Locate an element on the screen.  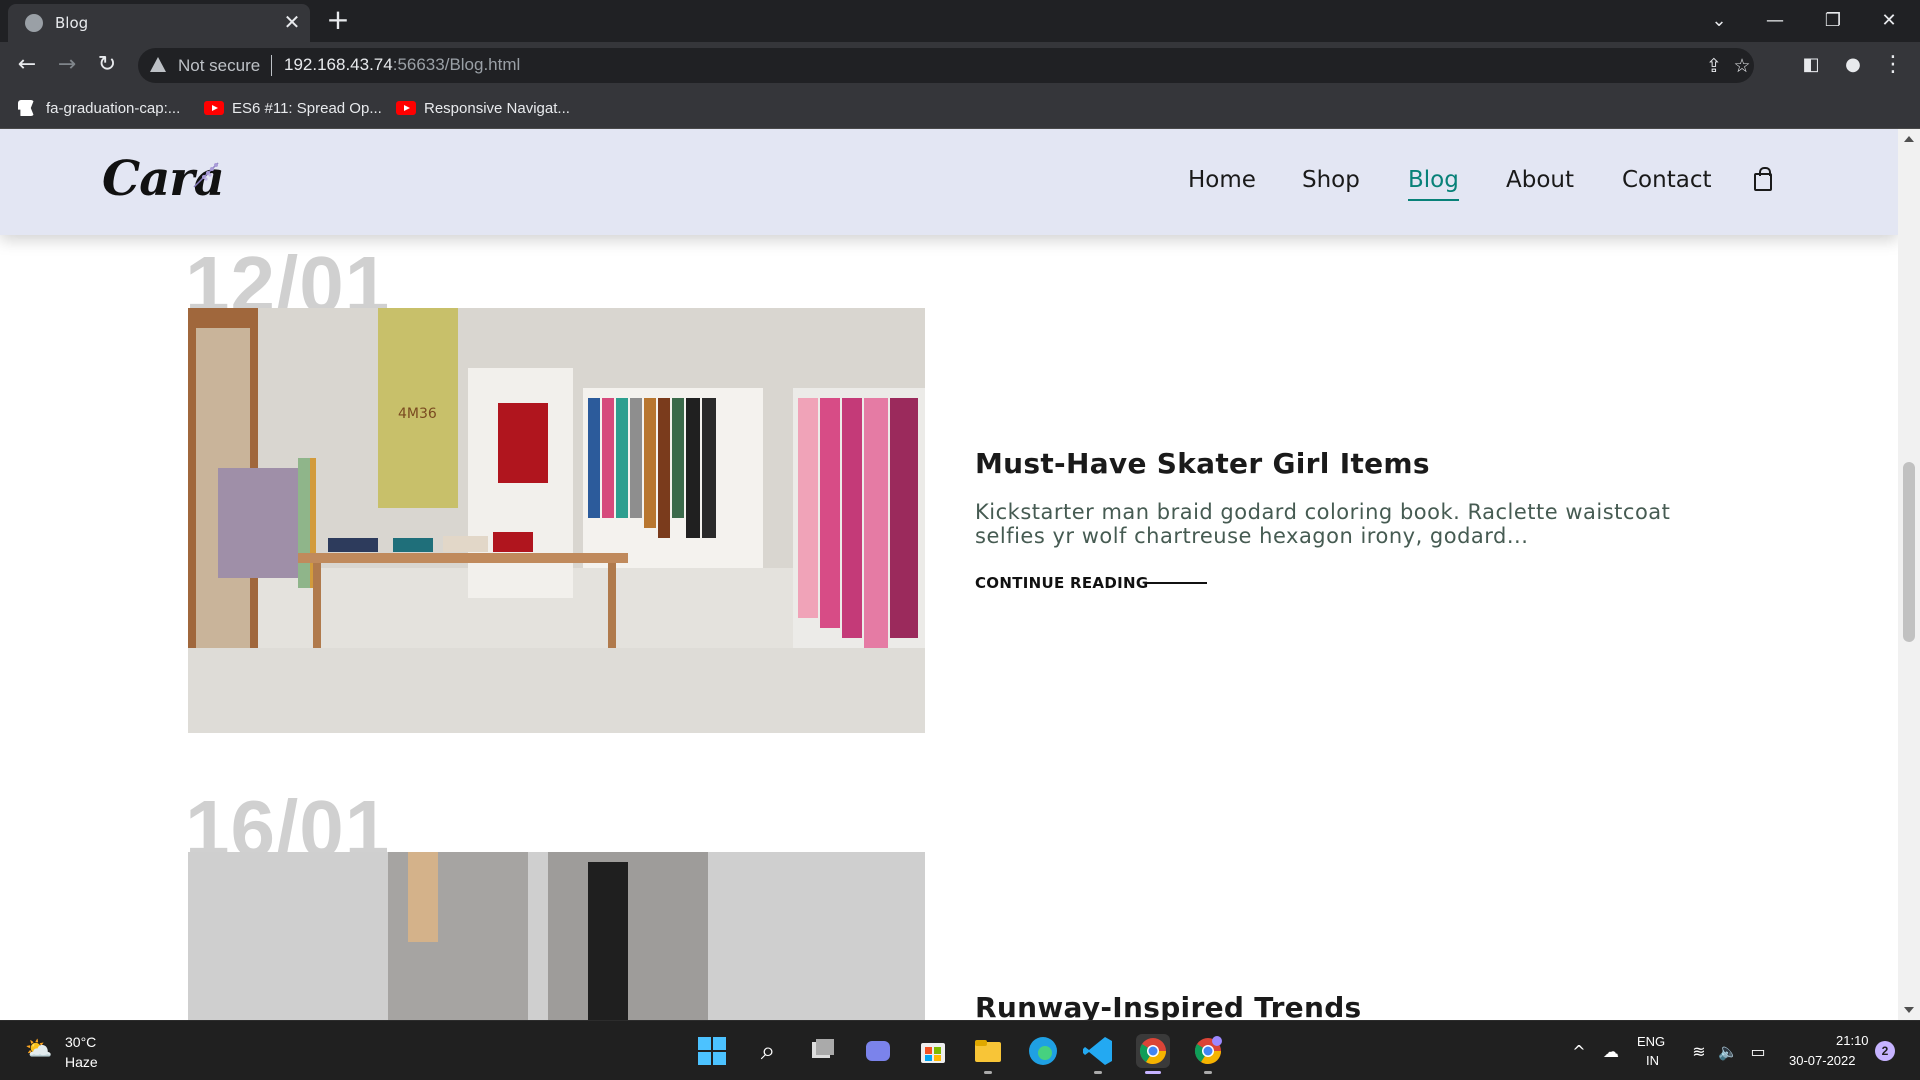
not-secure-label: Not secure is located at coordinates (219, 66).